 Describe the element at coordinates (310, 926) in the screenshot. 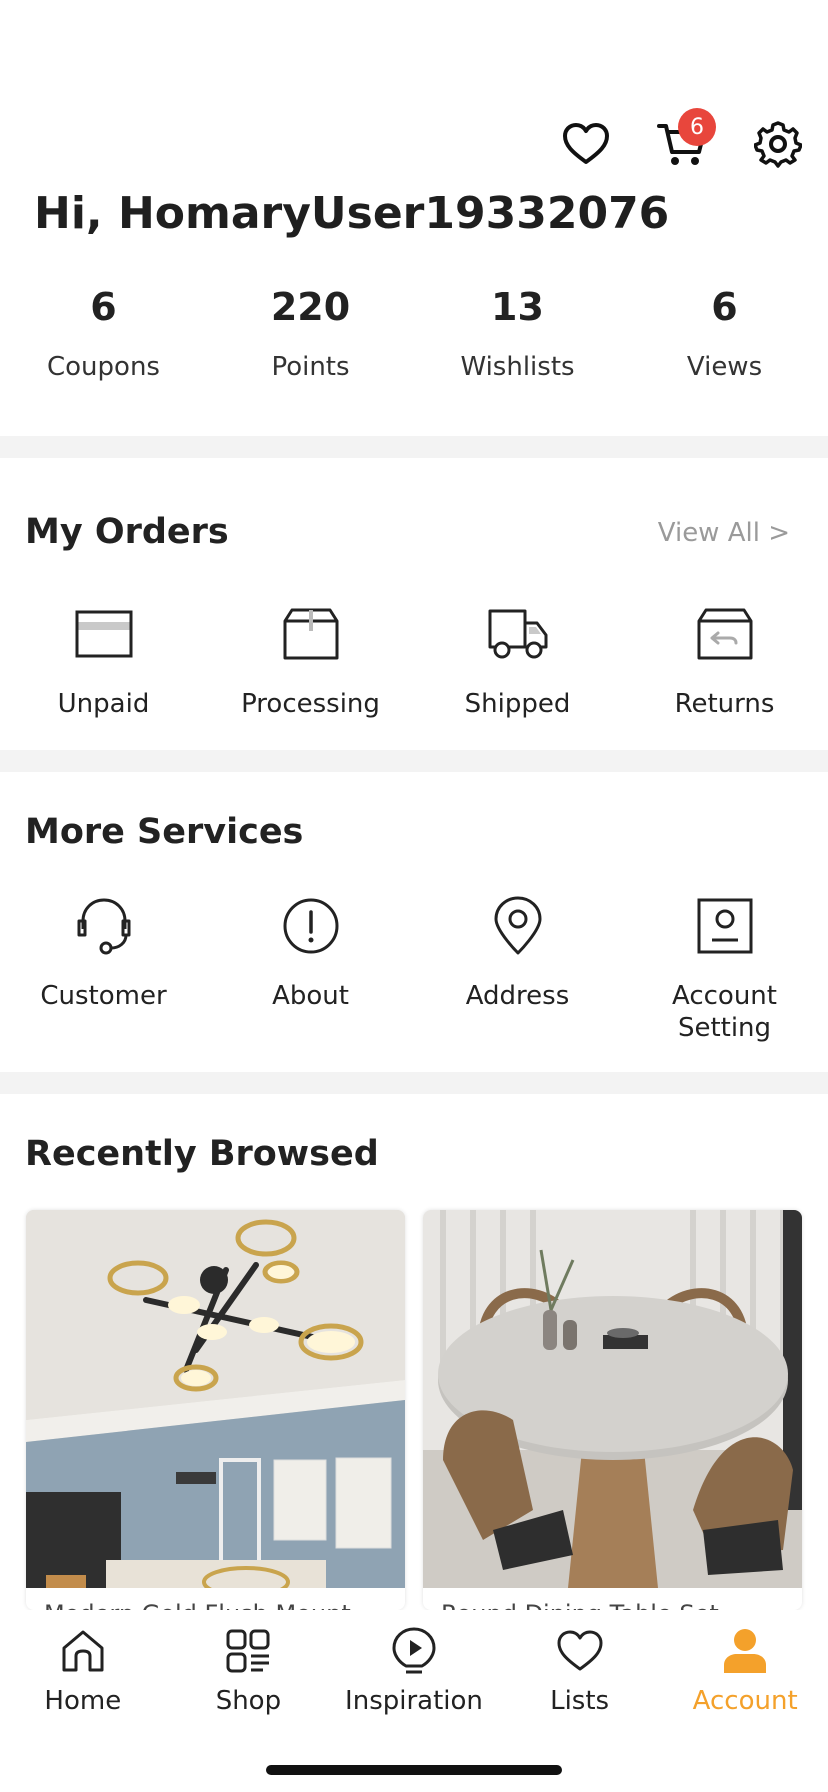

I see `info-icon` at that location.